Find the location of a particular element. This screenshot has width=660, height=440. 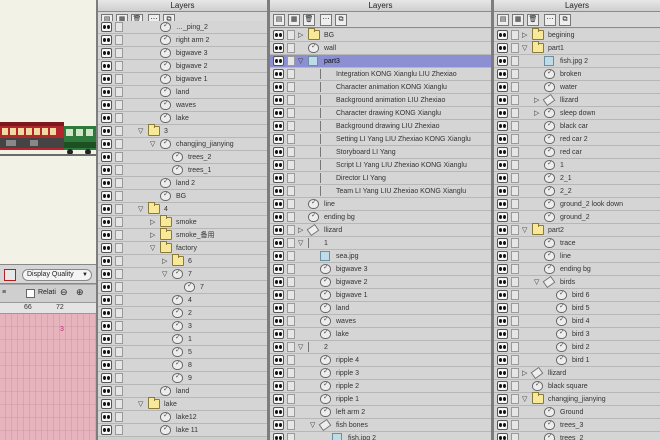

layer-row: left arm 2 is located at coordinates (380, 412).